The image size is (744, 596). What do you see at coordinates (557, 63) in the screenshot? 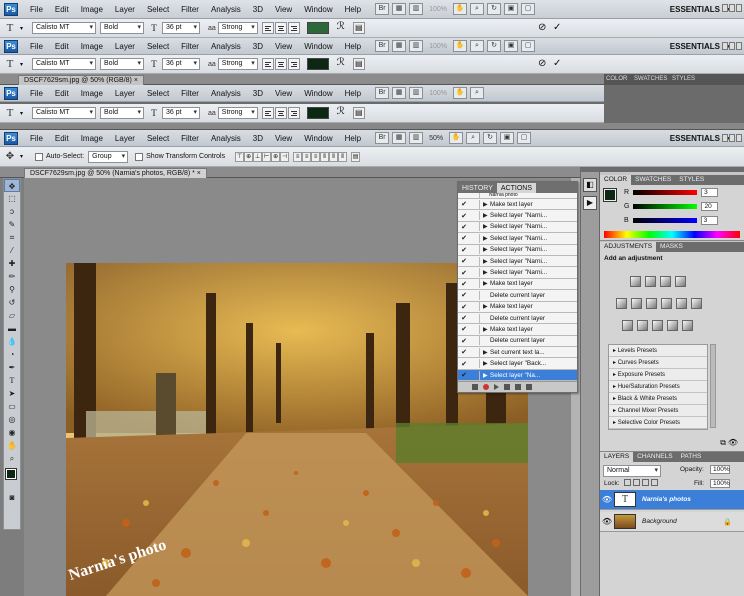
I see `commit-icon: ✓` at bounding box center [557, 63].